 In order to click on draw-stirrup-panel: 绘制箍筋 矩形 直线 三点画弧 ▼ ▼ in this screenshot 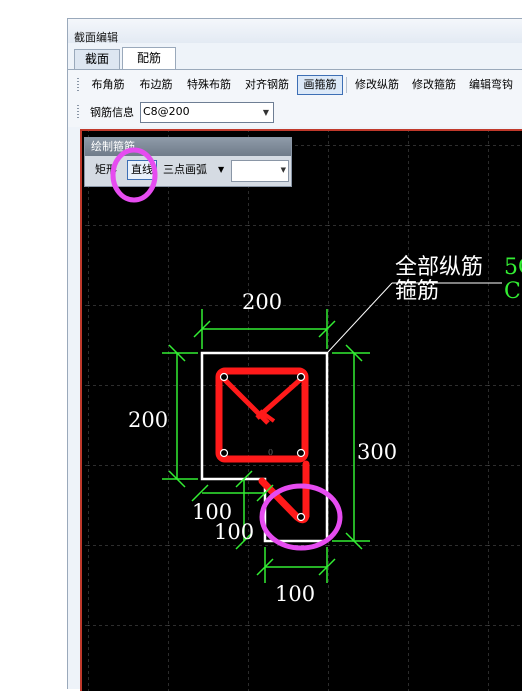, I will do `click(188, 162)`.